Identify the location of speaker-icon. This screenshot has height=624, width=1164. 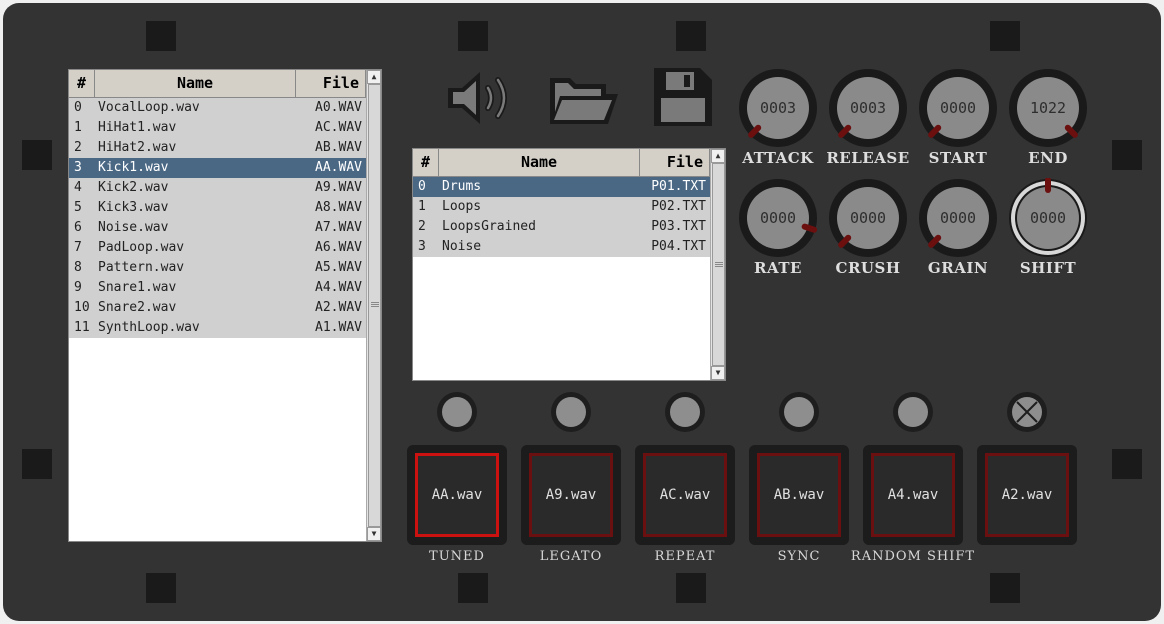
(482, 98).